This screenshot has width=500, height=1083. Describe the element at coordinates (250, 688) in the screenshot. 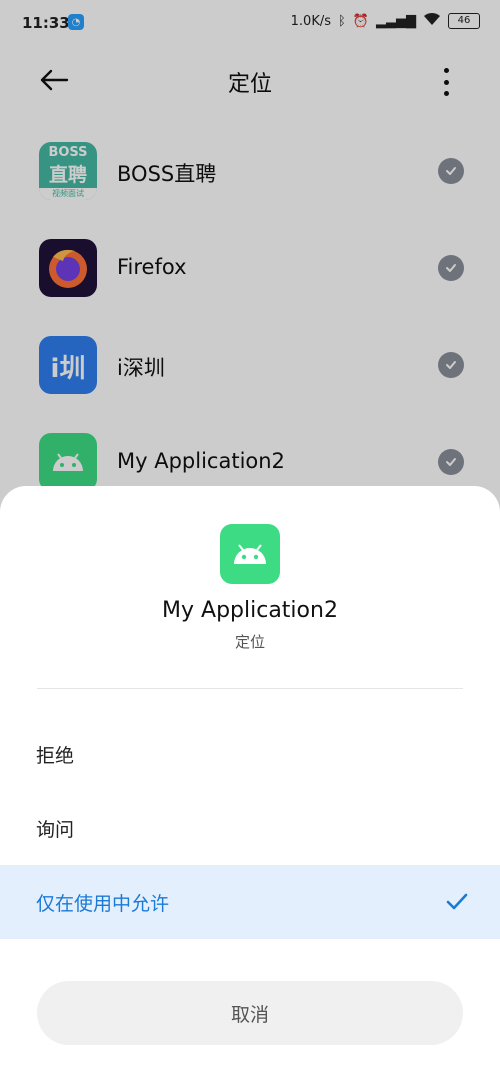

I see `divider` at that location.